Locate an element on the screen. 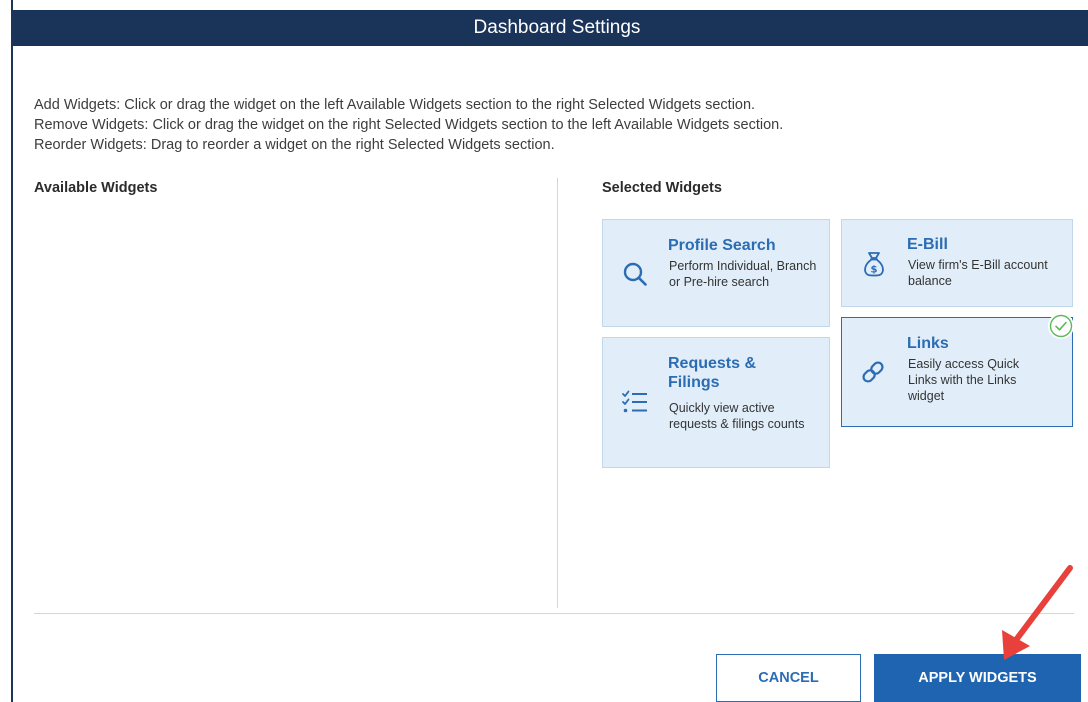 The width and height of the screenshot is (1088, 702). dialog-title-bar: Dashboard Settings is located at coordinates (550, 28).